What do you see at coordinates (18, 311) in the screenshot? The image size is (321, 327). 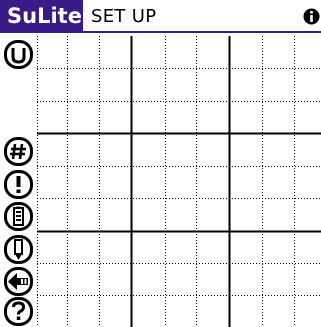 I see `question-icon` at bounding box center [18, 311].